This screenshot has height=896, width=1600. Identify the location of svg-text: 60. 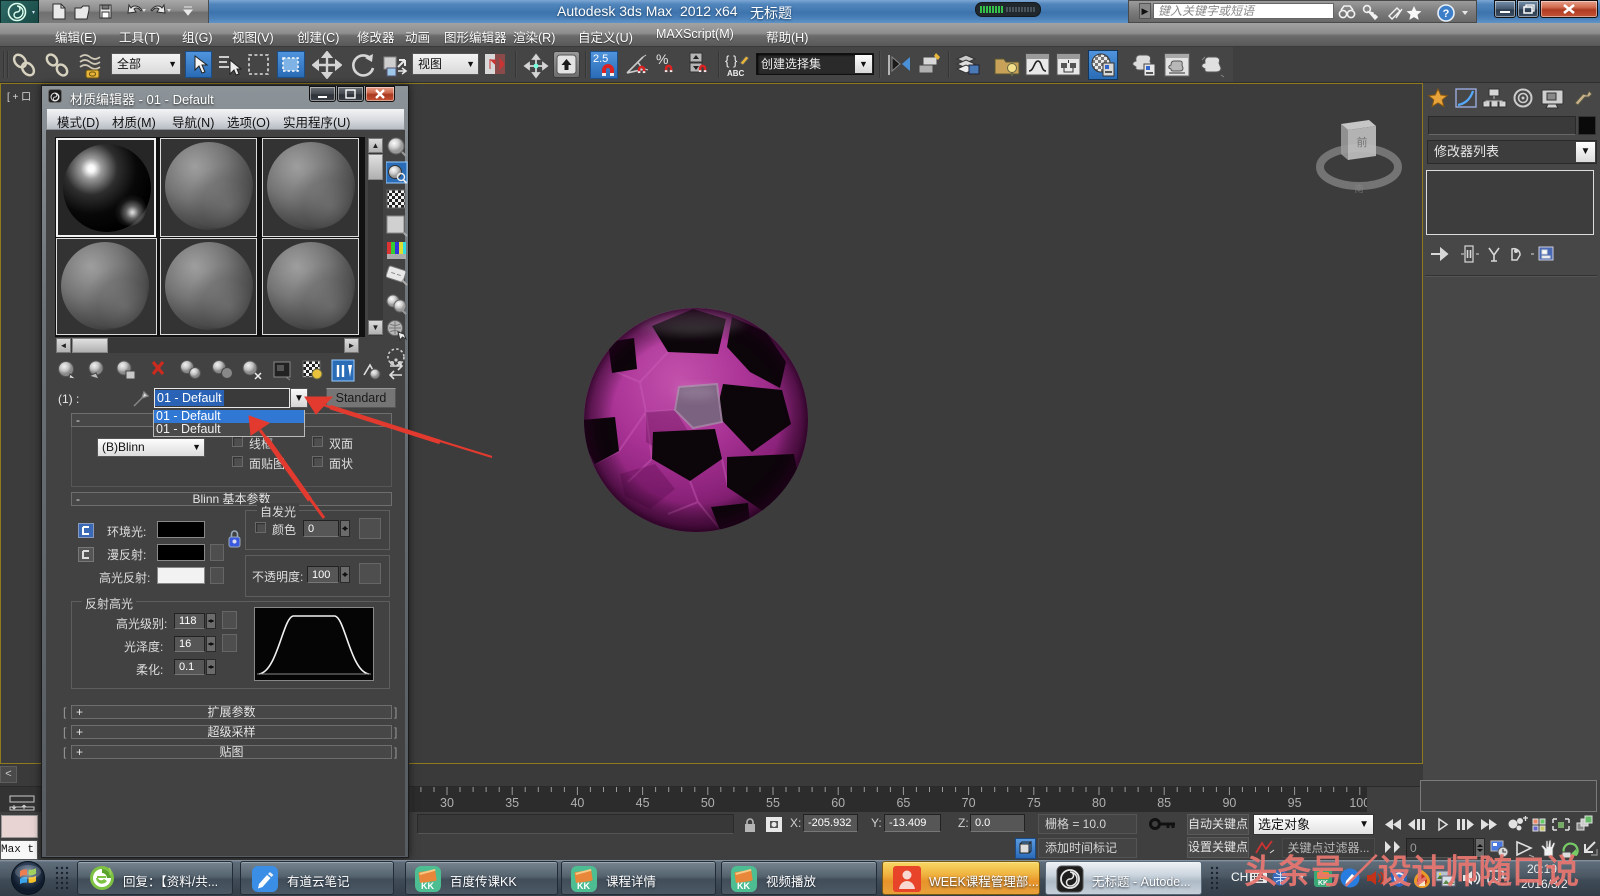
(838, 803).